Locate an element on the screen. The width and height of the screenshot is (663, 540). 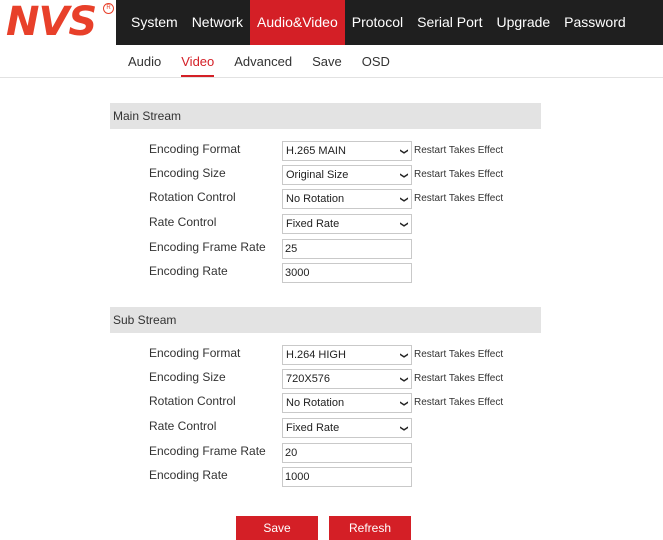
main-rate-control-value: Fixed Rate is located at coordinates (313, 224).